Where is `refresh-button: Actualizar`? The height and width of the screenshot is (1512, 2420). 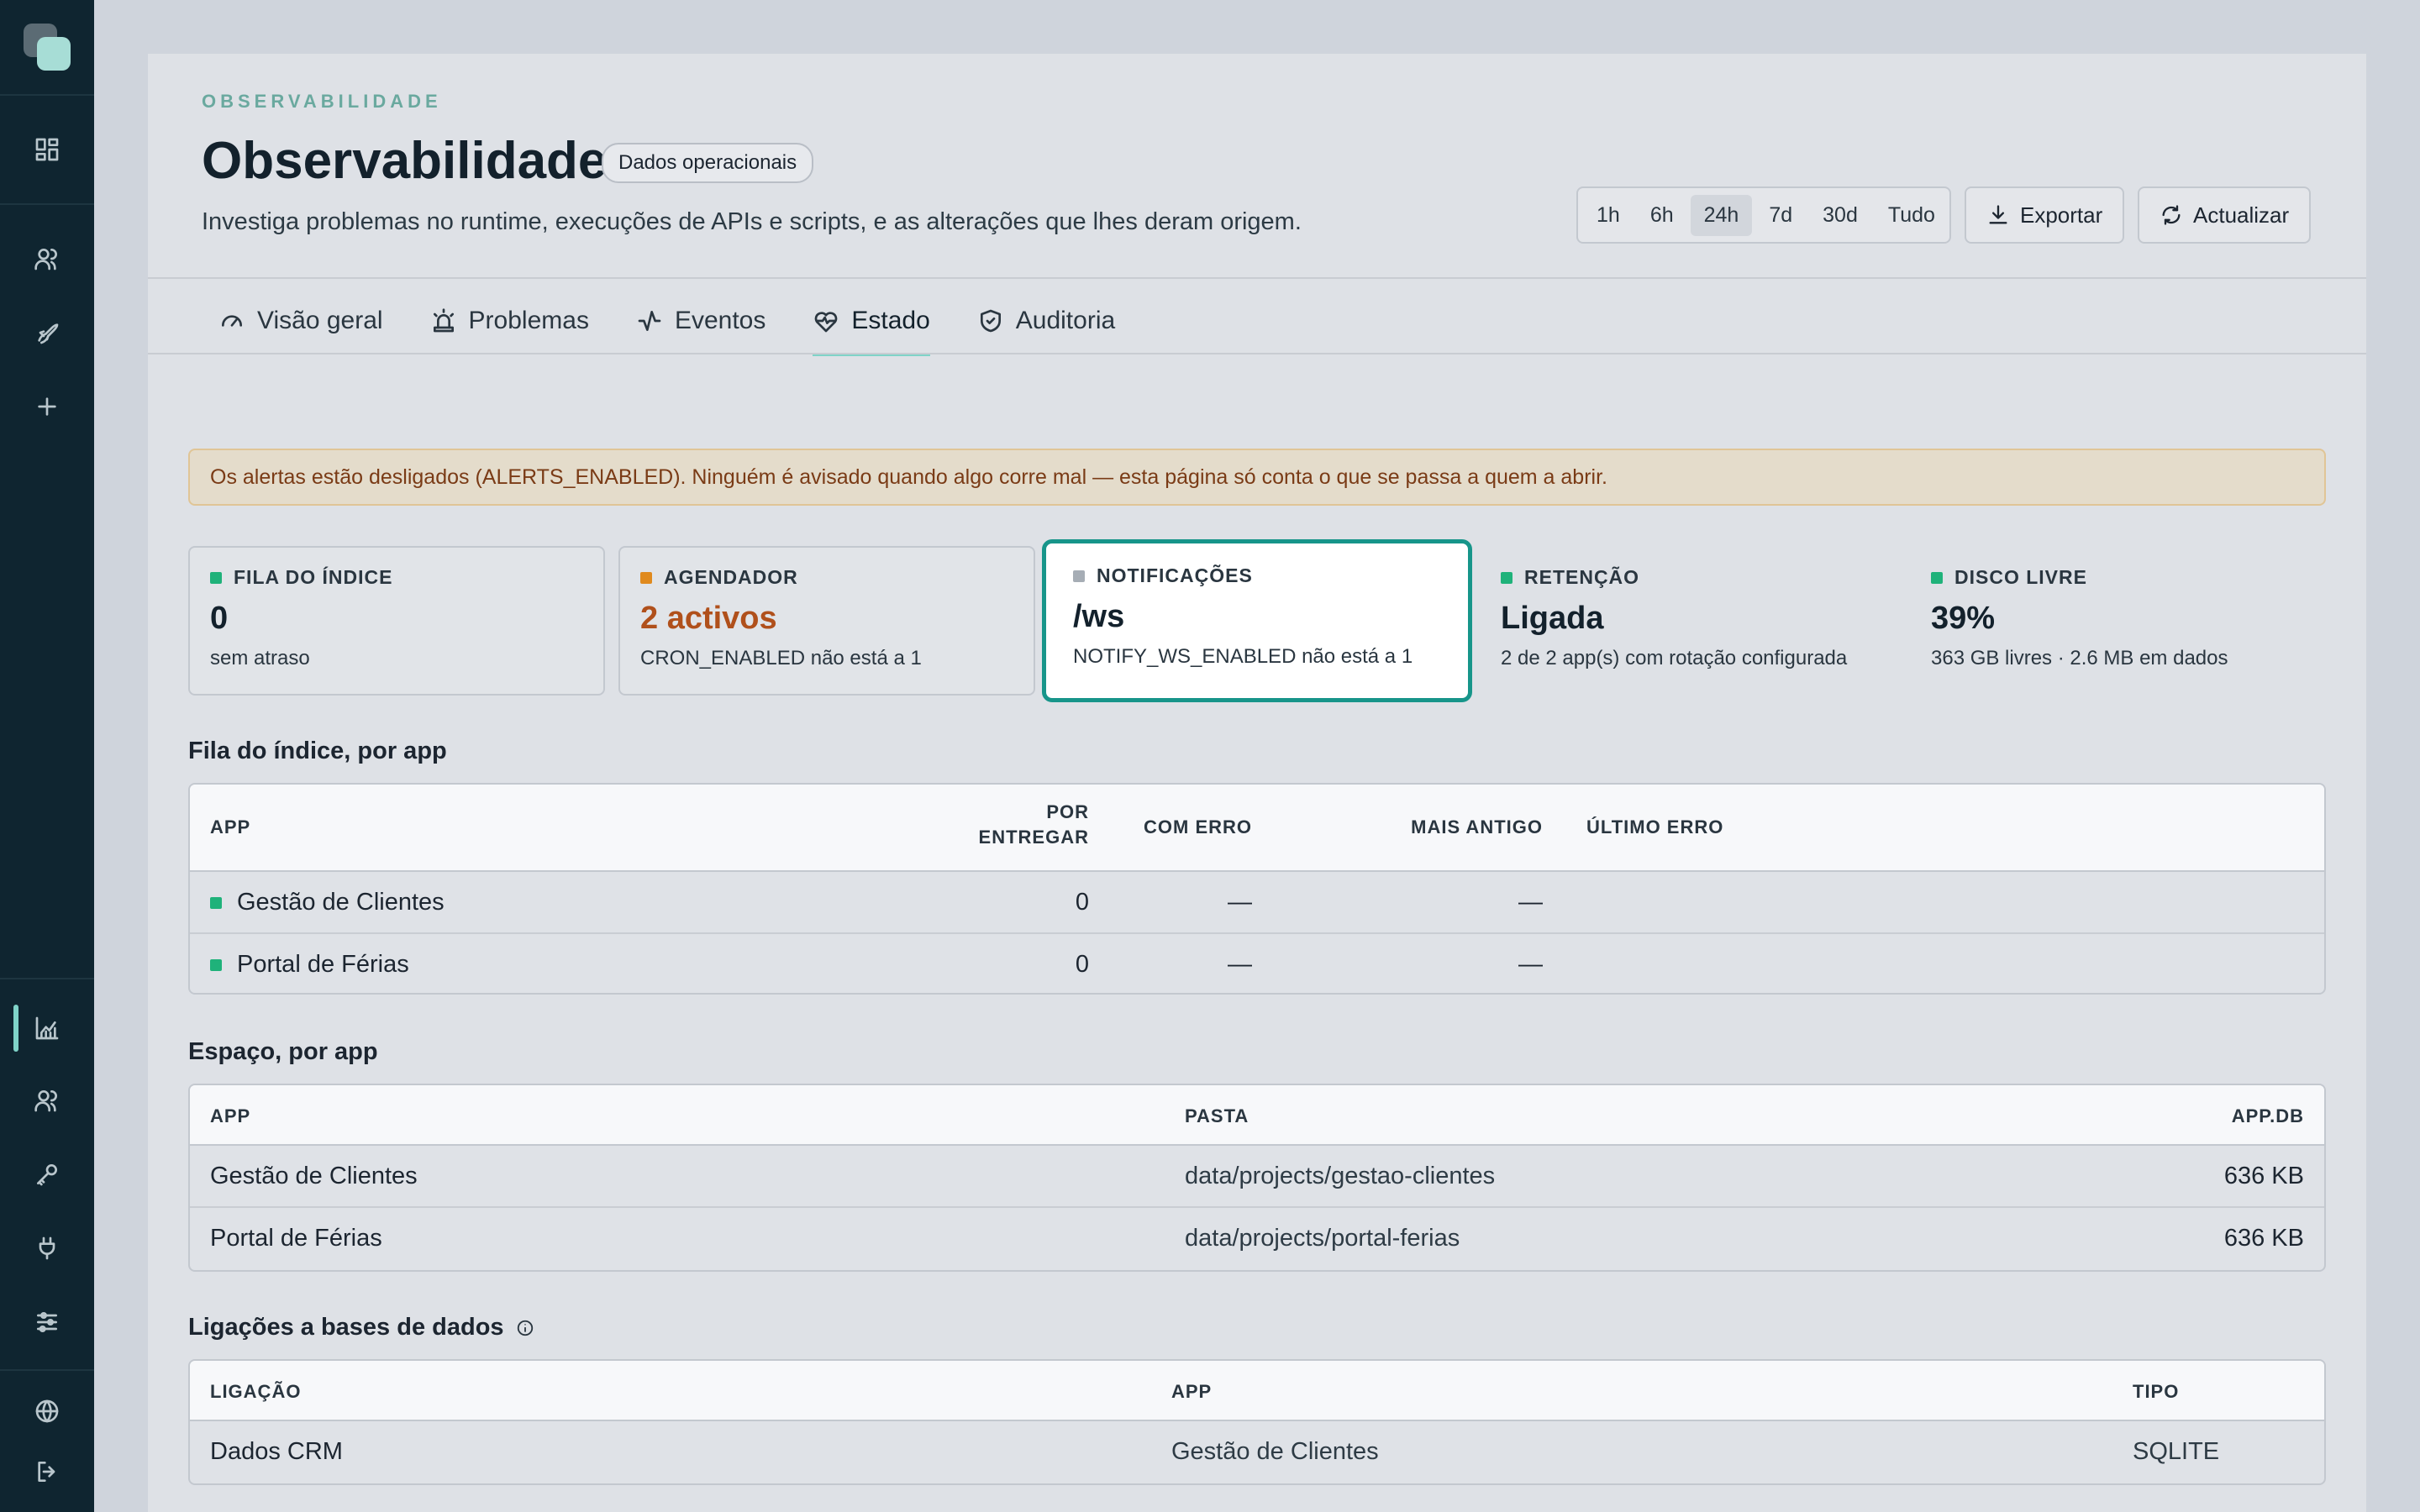 refresh-button: Actualizar is located at coordinates (2225, 215).